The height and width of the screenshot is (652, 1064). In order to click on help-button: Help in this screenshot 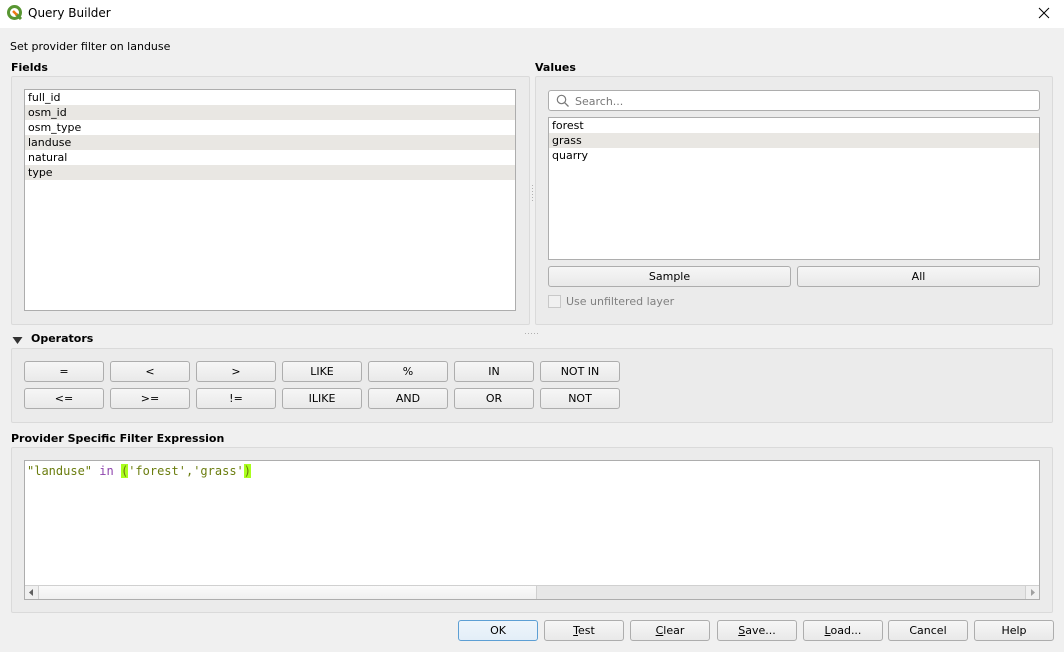, I will do `click(1014, 630)`.